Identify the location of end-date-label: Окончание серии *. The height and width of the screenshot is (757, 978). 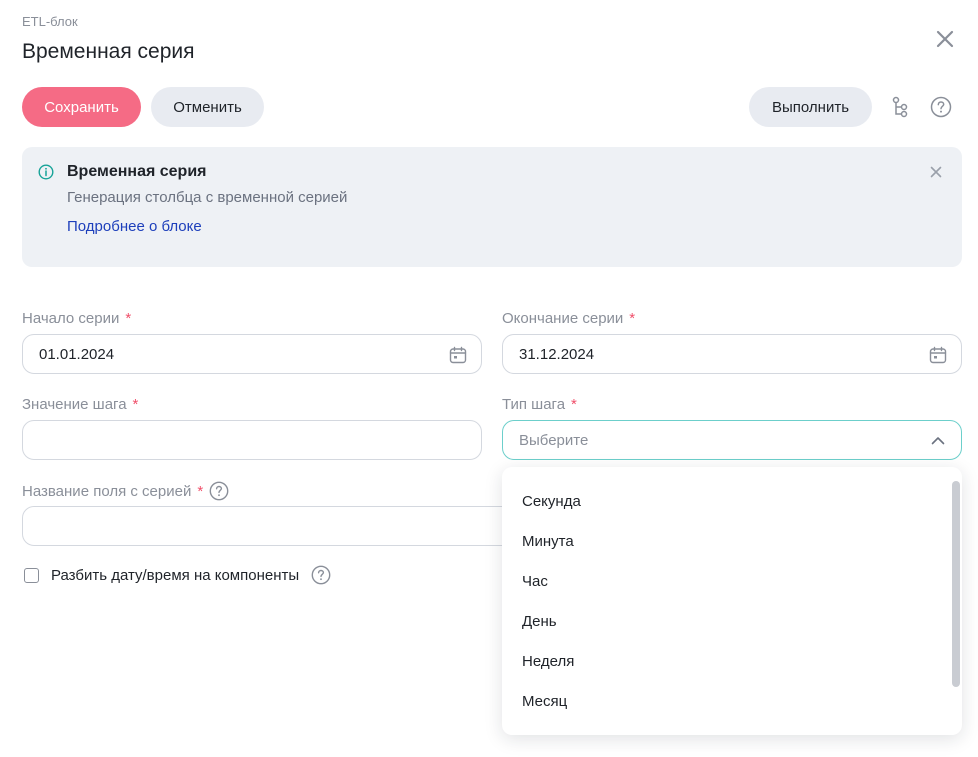
(569, 318).